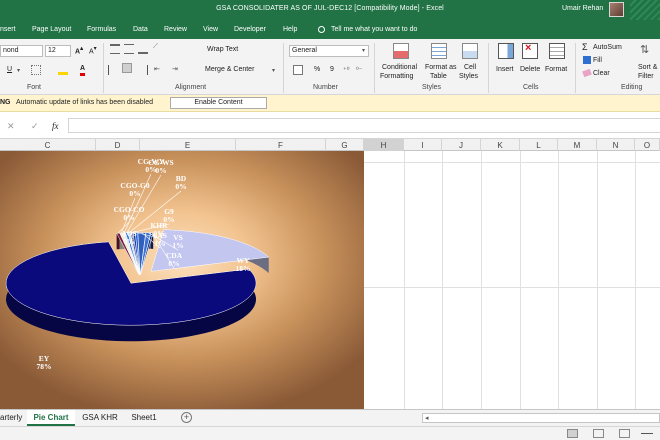 This screenshot has width=660, height=440. What do you see at coordinates (616, 9) in the screenshot?
I see `avatar` at bounding box center [616, 9].